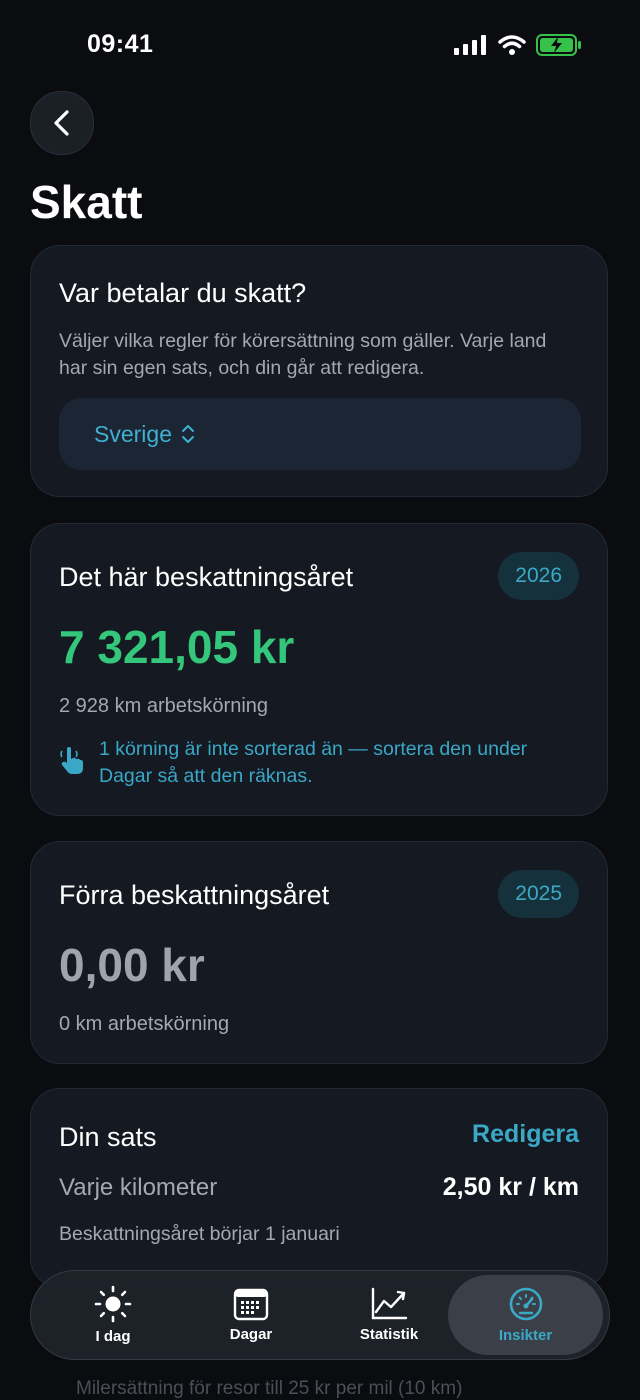  Describe the element at coordinates (510, 1187) in the screenshot. I see `rate-value: 2,50 kr / km` at that location.